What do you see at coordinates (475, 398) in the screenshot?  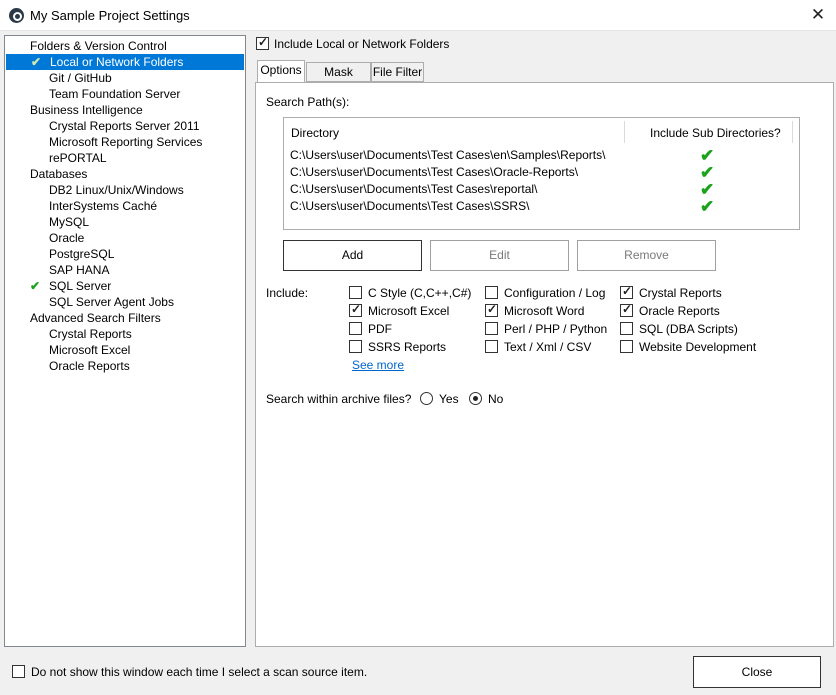 I see `archive-no-radio` at bounding box center [475, 398].